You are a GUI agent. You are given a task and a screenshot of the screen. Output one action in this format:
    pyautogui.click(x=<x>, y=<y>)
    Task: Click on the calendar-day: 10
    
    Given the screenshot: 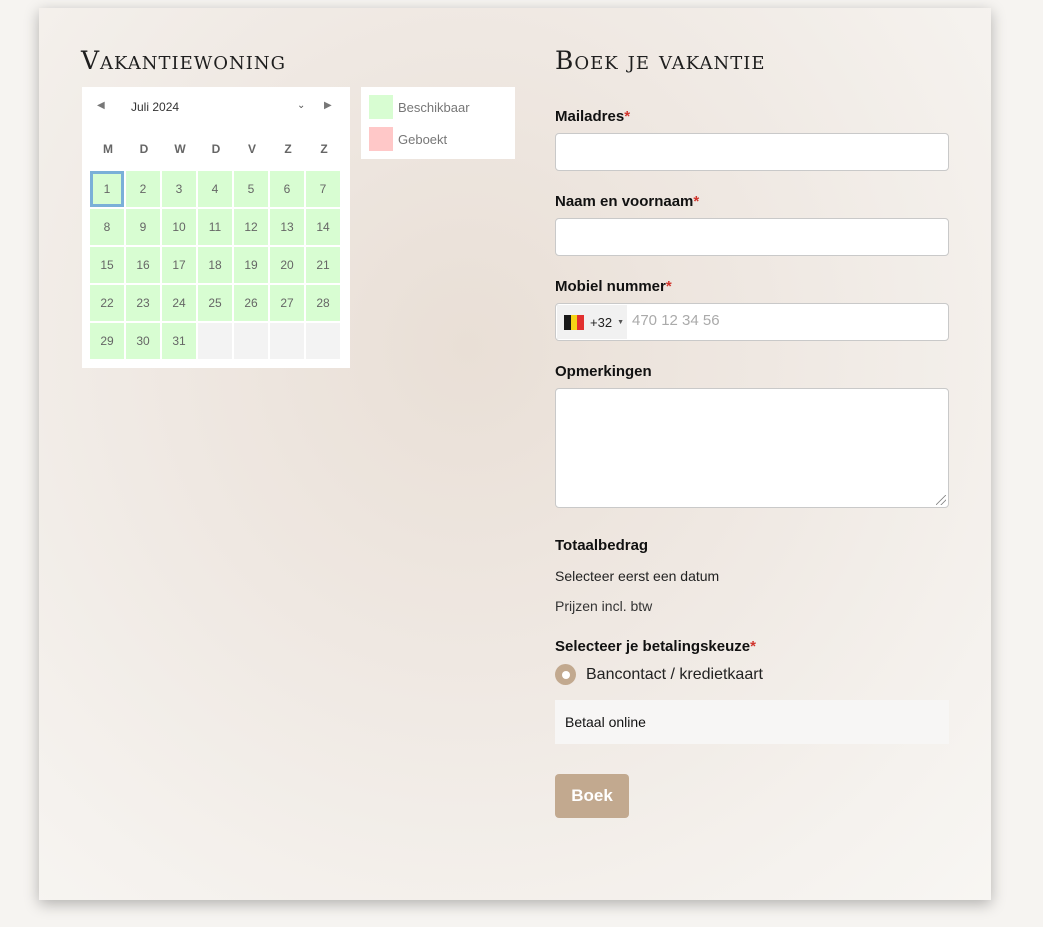 What is the action you would take?
    pyautogui.click(x=179, y=227)
    